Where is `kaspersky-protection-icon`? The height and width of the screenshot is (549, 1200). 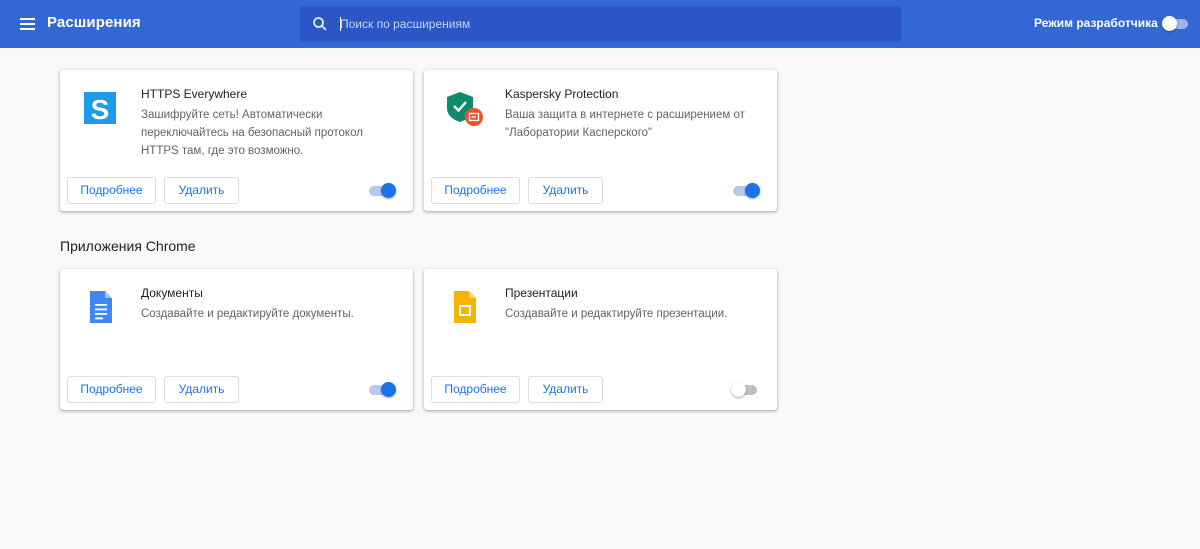 kaspersky-protection-icon is located at coordinates (465, 109).